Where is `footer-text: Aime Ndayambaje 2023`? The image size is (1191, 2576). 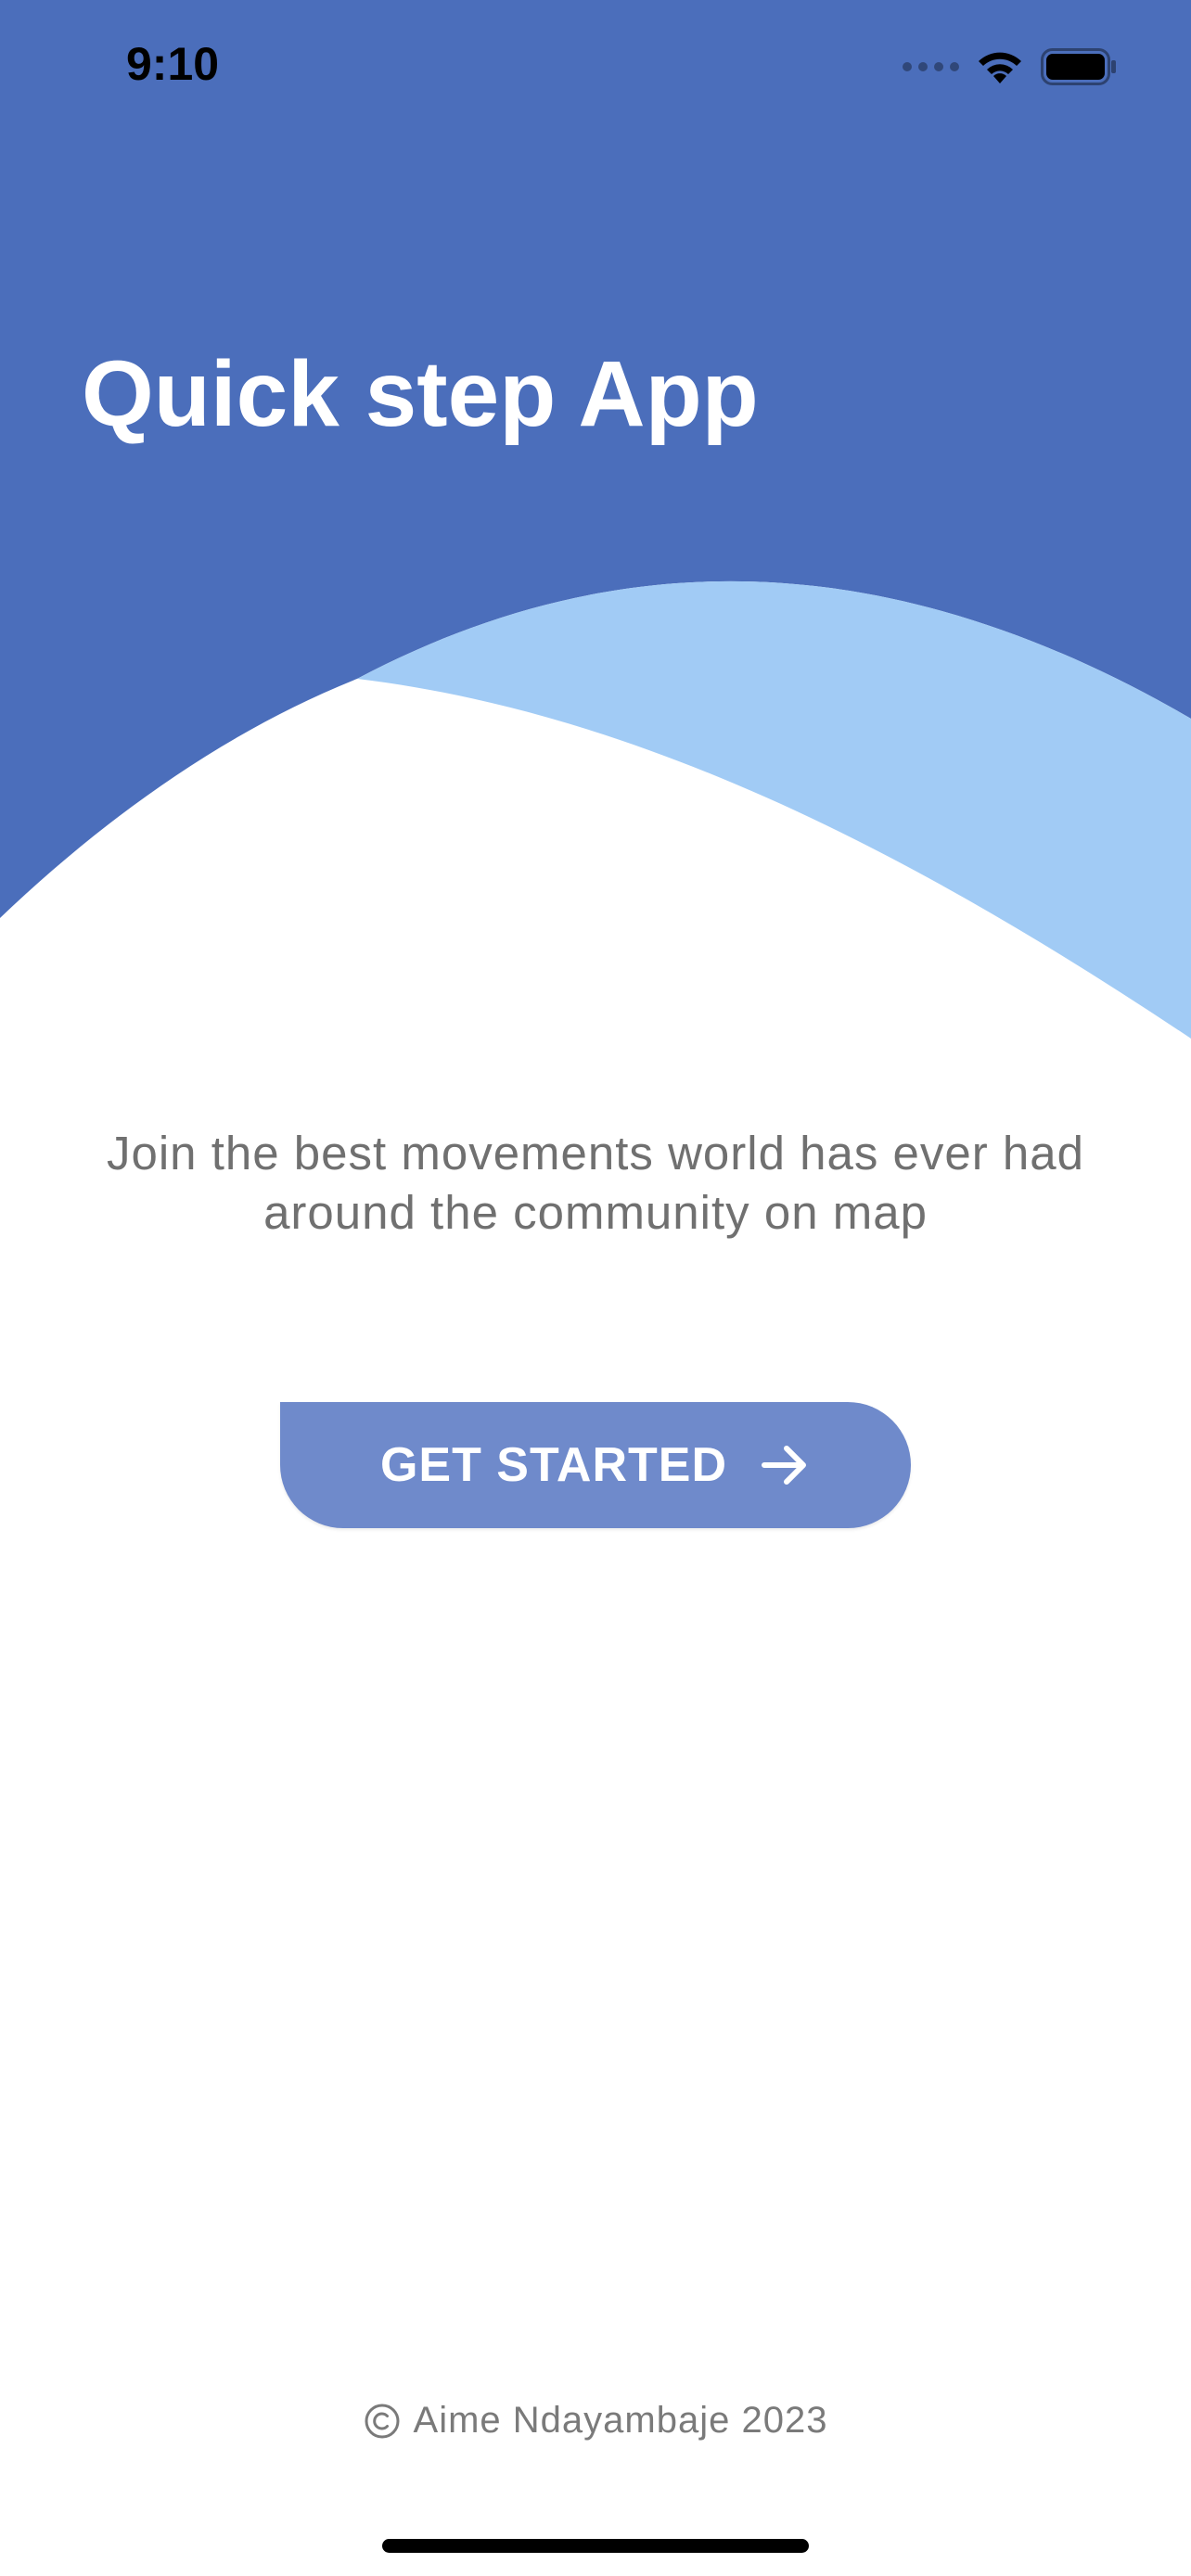 footer-text: Aime Ndayambaje 2023 is located at coordinates (620, 2420).